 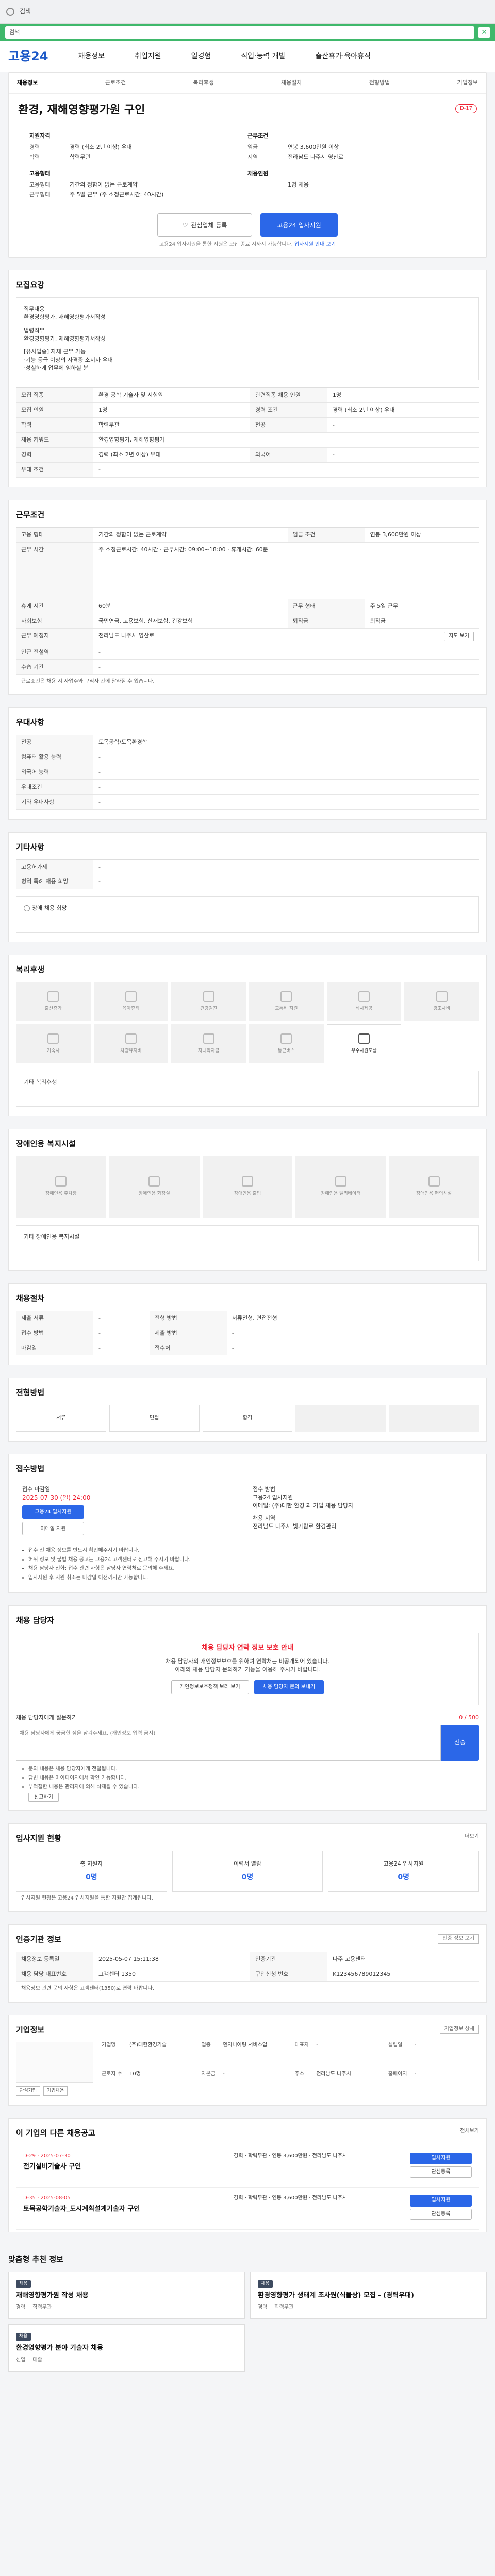 What do you see at coordinates (316, 156) in the screenshot?
I see `summary-value: 전라남도 나주시 영산로` at bounding box center [316, 156].